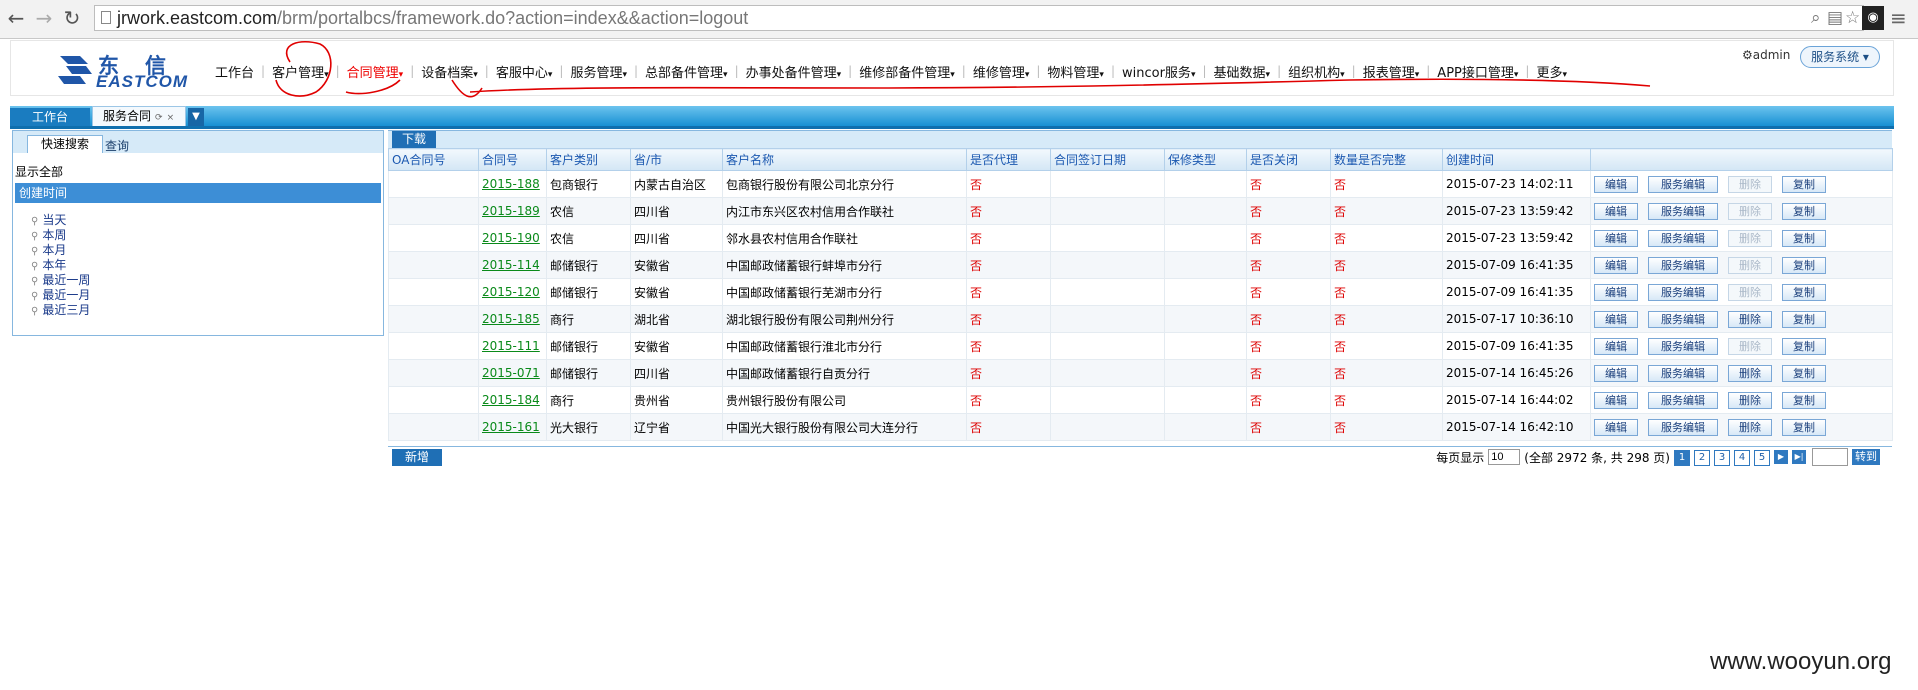  I want to click on extension-icon: ◉, so click(1873, 18).